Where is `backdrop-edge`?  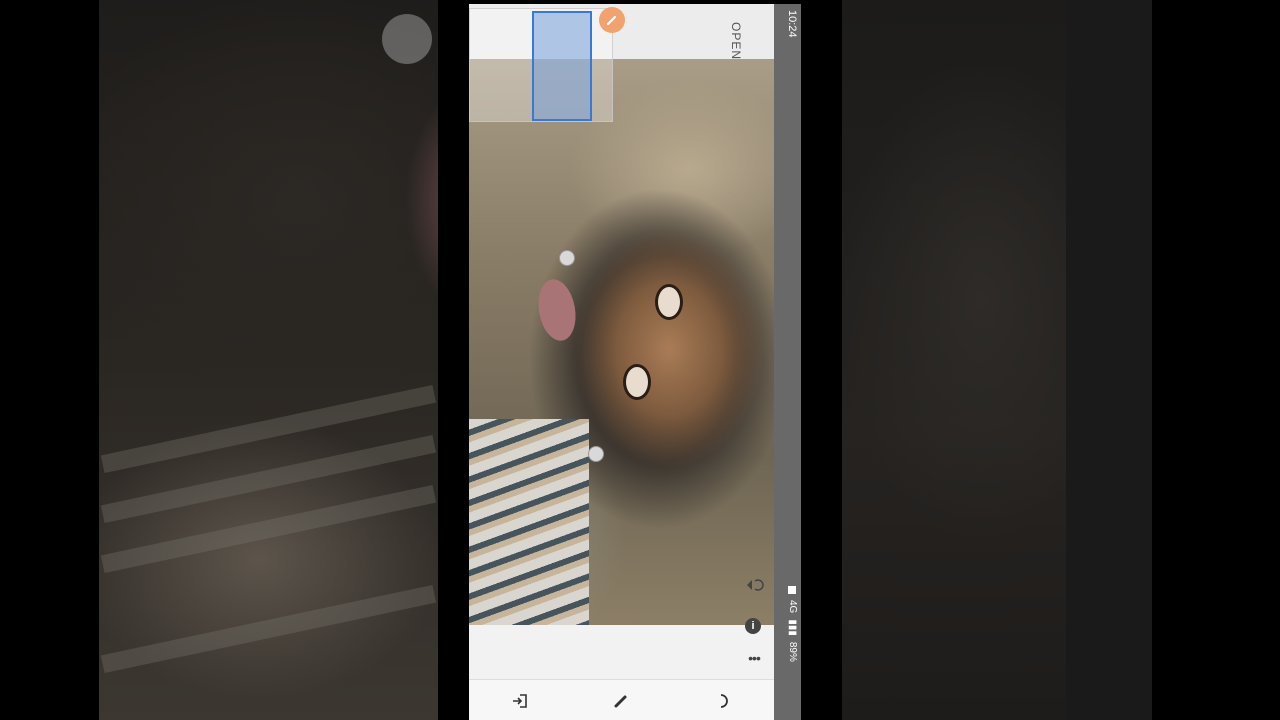 backdrop-edge is located at coordinates (1109, 360).